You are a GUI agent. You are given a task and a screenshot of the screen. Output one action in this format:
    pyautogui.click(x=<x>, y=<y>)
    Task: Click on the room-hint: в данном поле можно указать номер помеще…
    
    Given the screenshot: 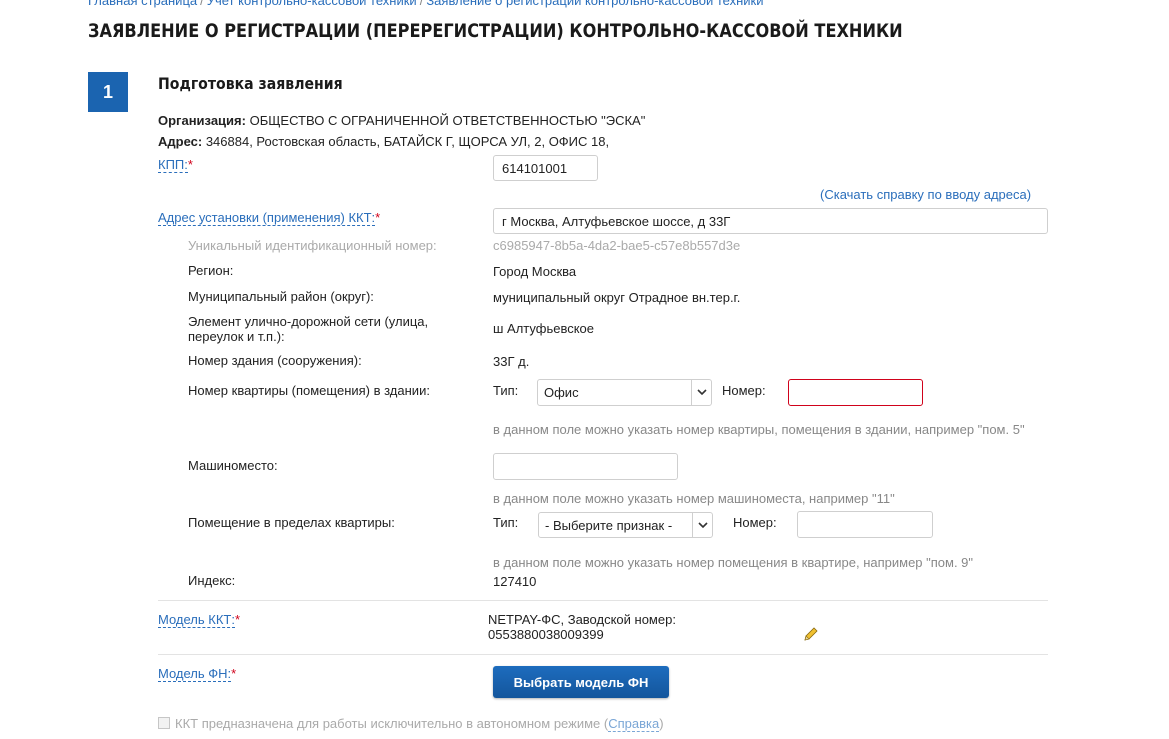 What is the action you would take?
    pyautogui.click(x=733, y=562)
    